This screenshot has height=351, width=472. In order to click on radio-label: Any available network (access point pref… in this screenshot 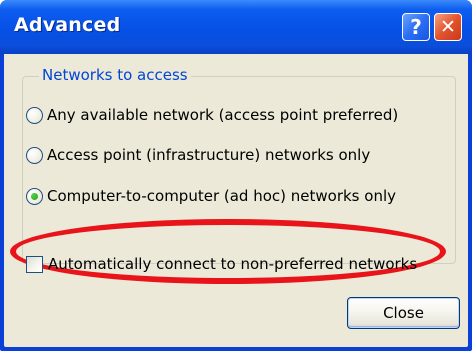, I will do `click(223, 115)`.